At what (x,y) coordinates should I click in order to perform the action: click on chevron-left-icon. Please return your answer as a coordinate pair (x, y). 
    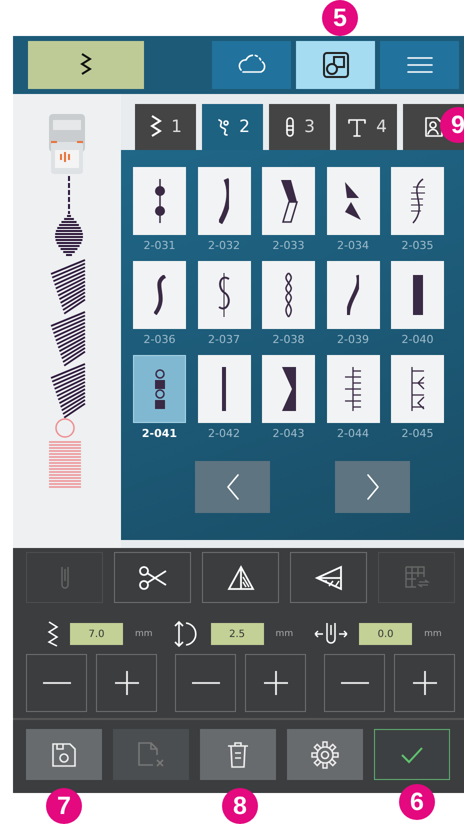
    Looking at the image, I should click on (232, 487).